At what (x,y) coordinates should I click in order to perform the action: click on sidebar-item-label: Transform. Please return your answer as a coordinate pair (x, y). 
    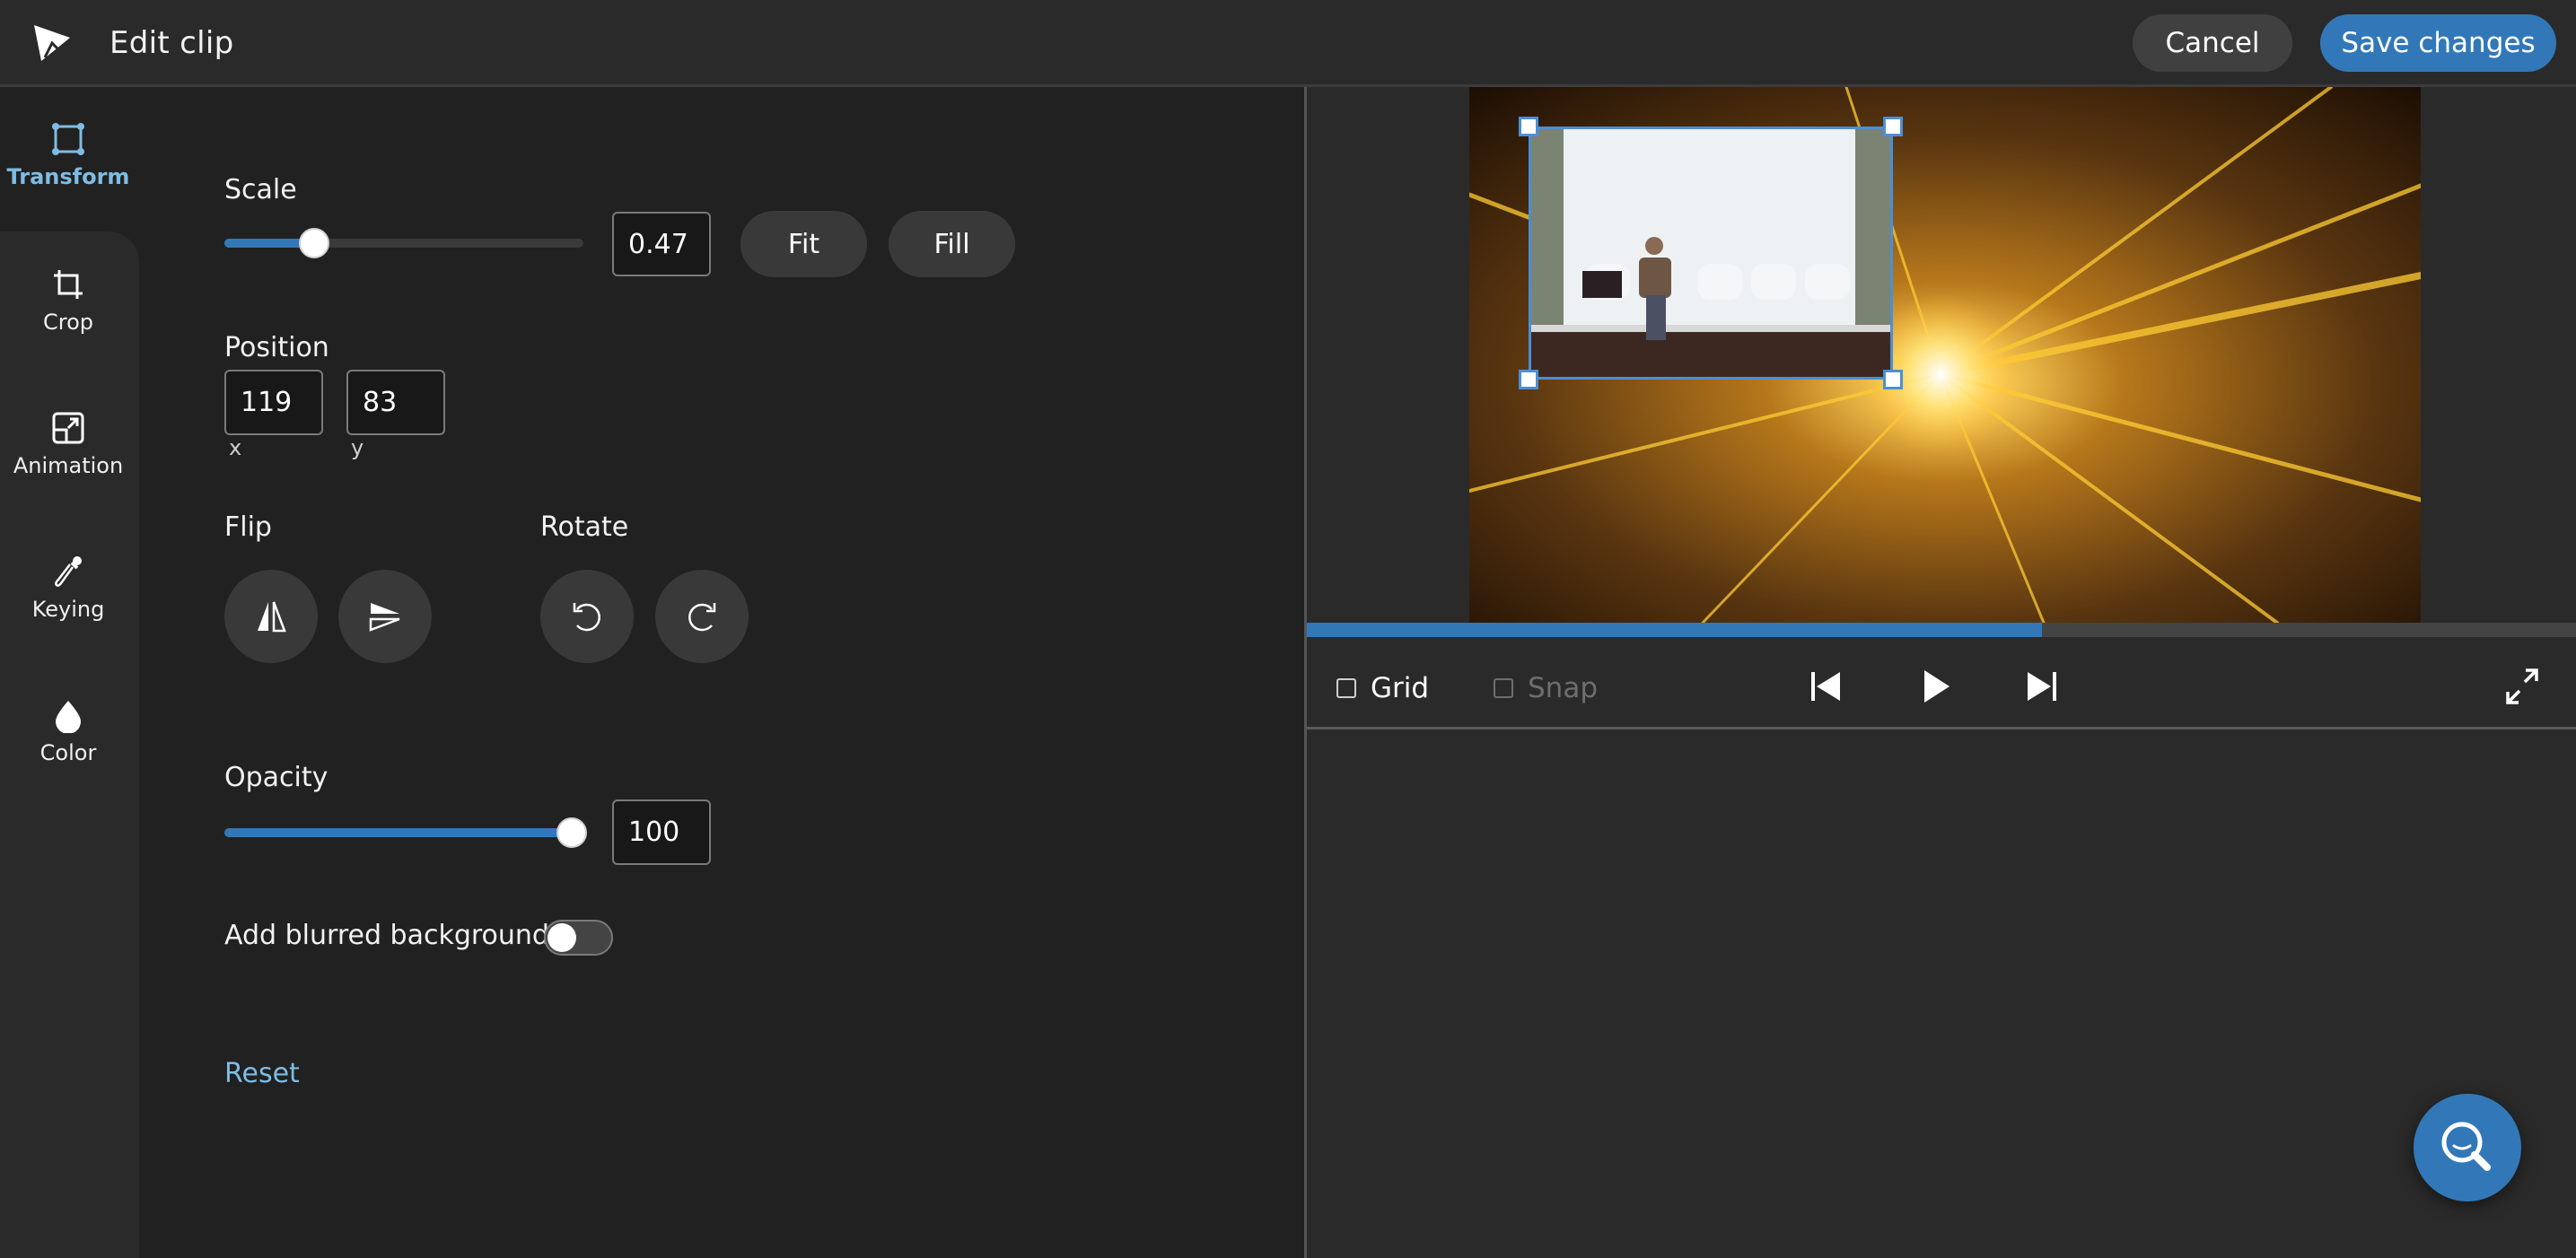
    Looking at the image, I should click on (68, 177).